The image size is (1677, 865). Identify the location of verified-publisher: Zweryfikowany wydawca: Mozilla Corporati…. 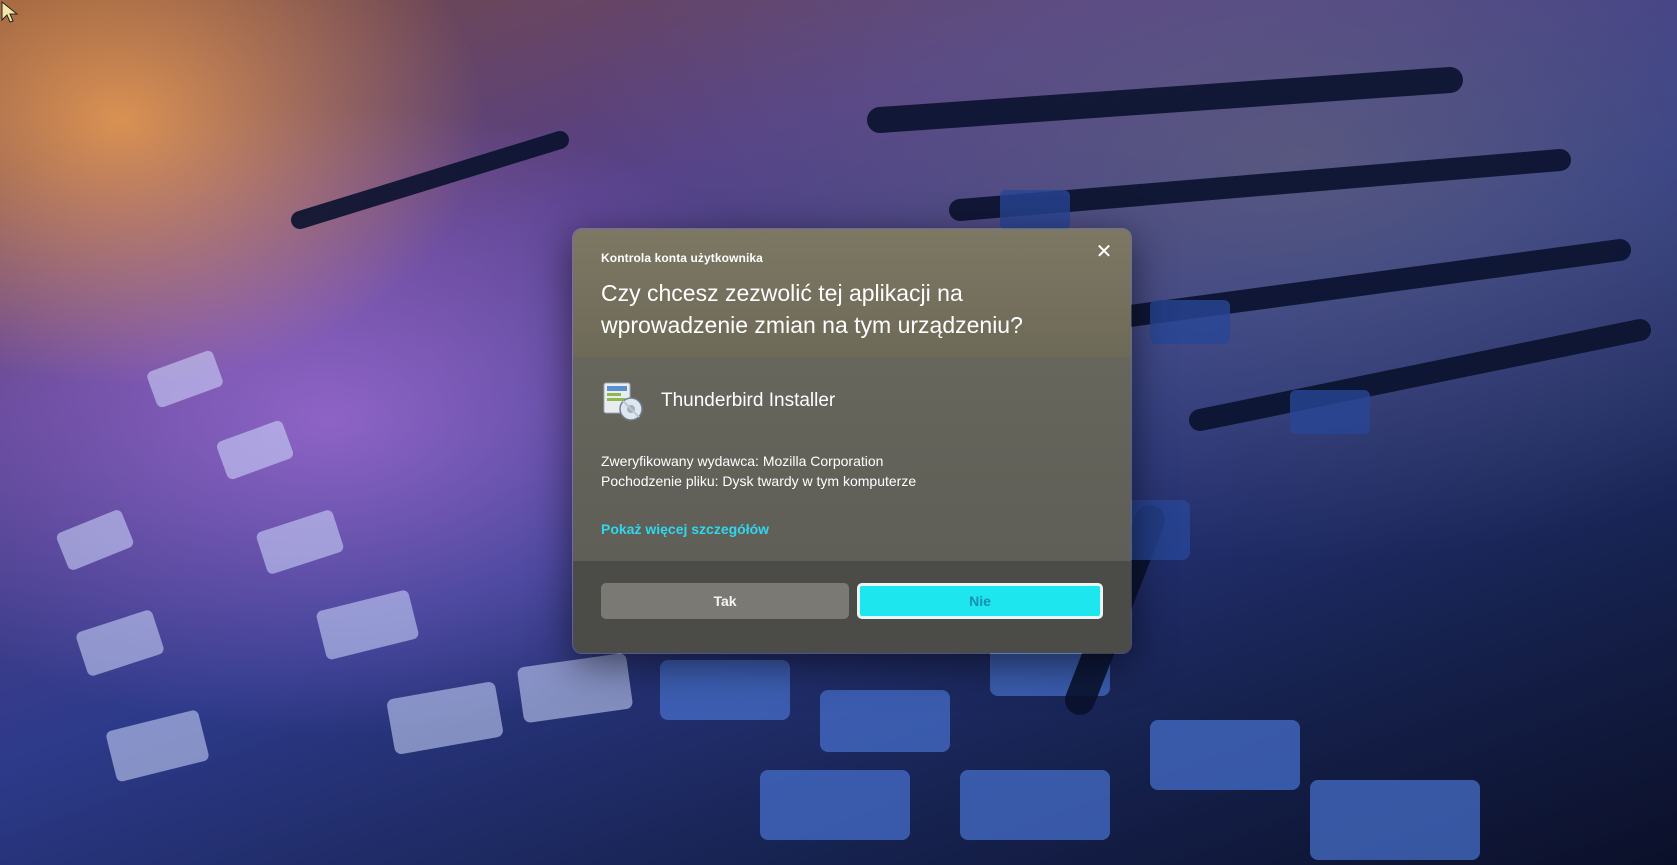
(742, 461).